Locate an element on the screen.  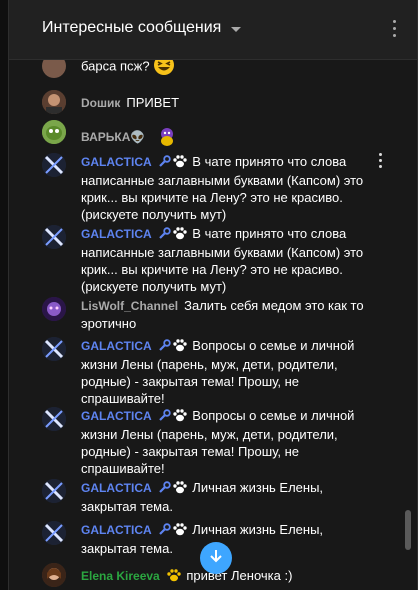
dragon-emoji-icon is located at coordinates (167, 138).